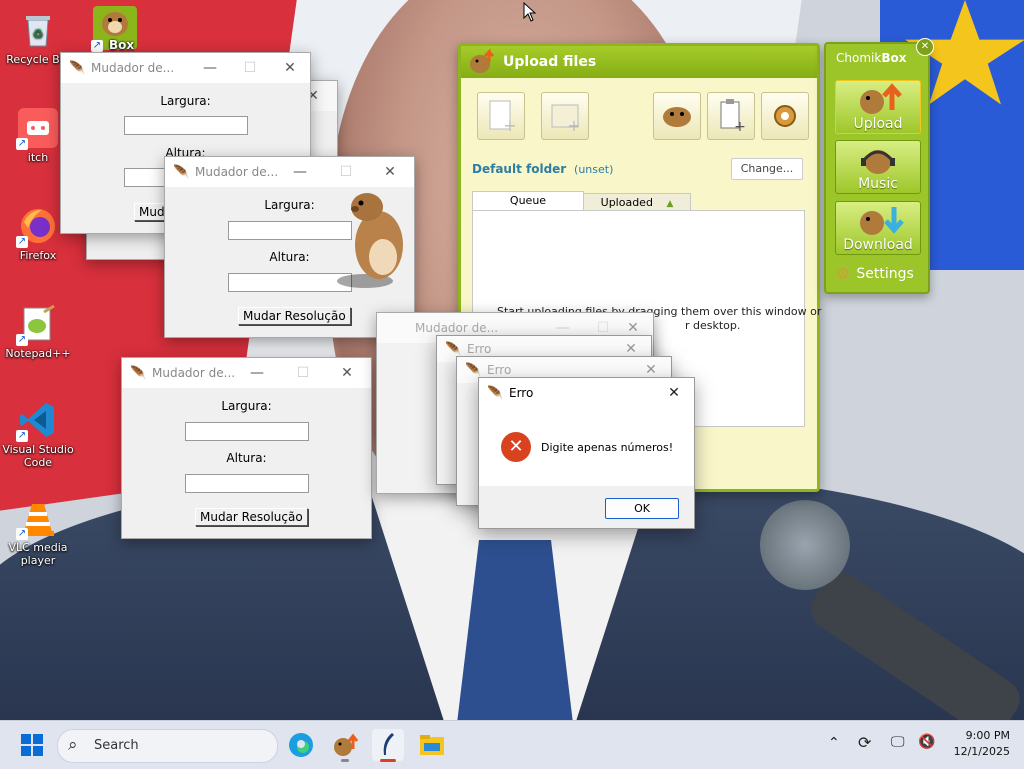  Describe the element at coordinates (731, 116) in the screenshot. I see `clipboard-paste-button: +` at that location.